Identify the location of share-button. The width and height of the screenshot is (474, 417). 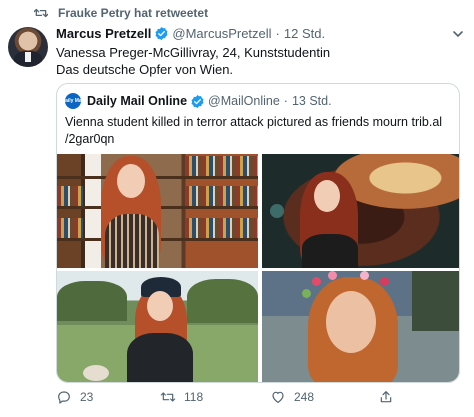
(390, 397).